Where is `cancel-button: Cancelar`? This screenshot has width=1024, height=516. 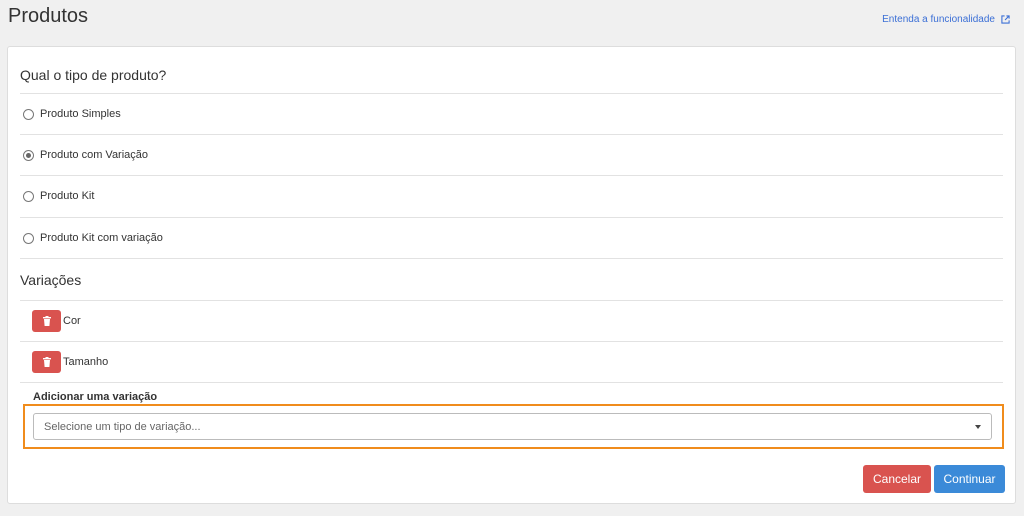
cancel-button: Cancelar is located at coordinates (897, 479).